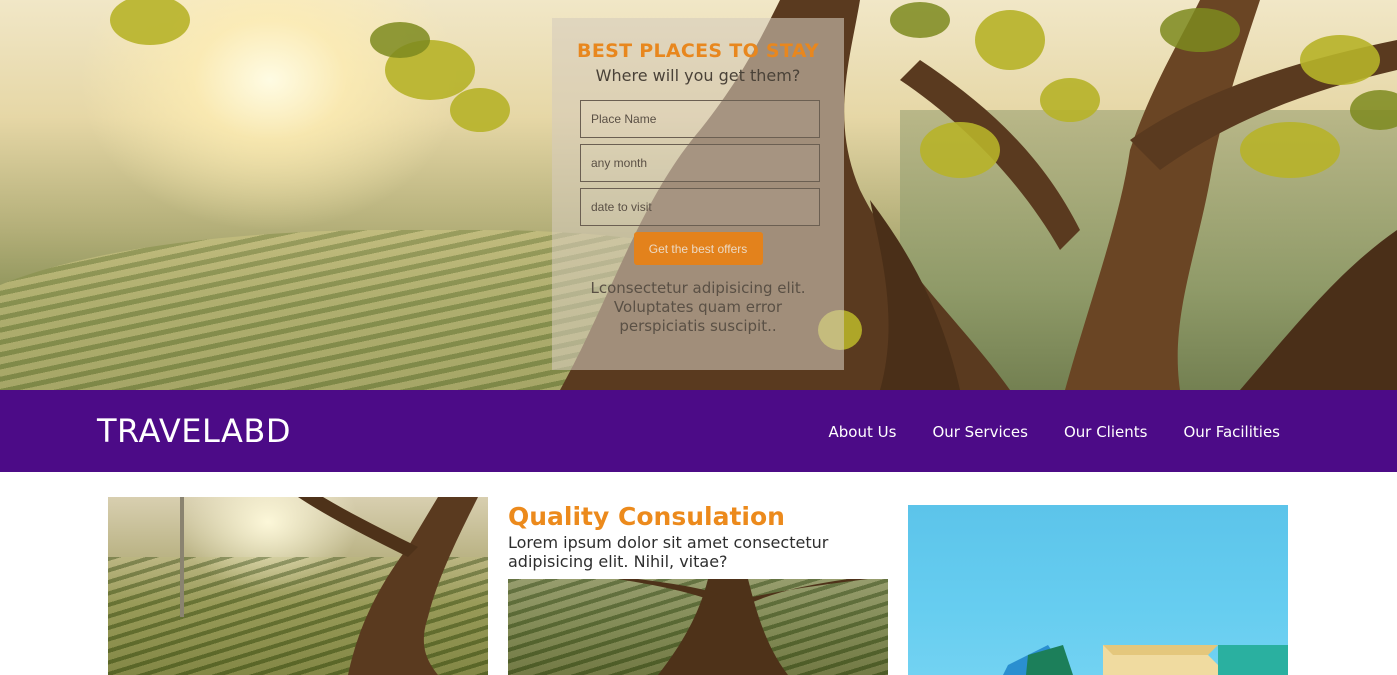  What do you see at coordinates (646, 516) in the screenshot?
I see `feature-title: Quality Consulation` at bounding box center [646, 516].